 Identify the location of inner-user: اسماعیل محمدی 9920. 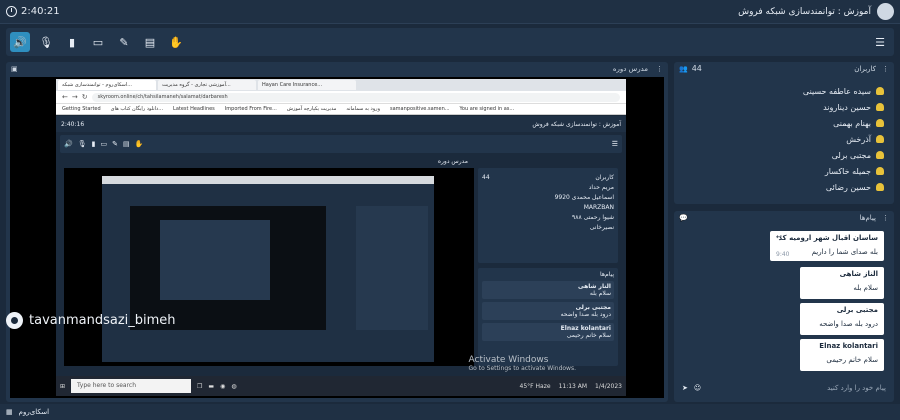
(584, 197).